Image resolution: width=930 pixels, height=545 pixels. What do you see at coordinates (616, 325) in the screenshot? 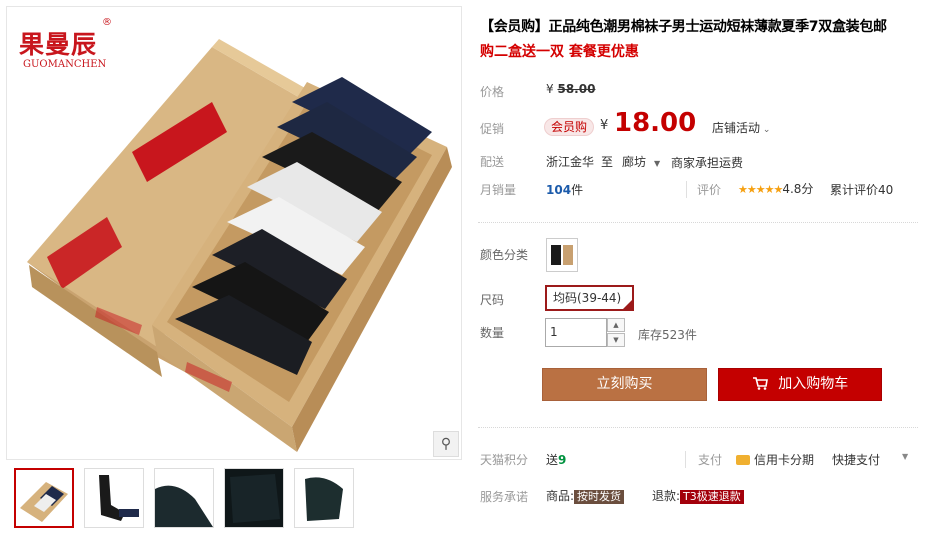
I see `quantity-increase-button: ▲` at bounding box center [616, 325].